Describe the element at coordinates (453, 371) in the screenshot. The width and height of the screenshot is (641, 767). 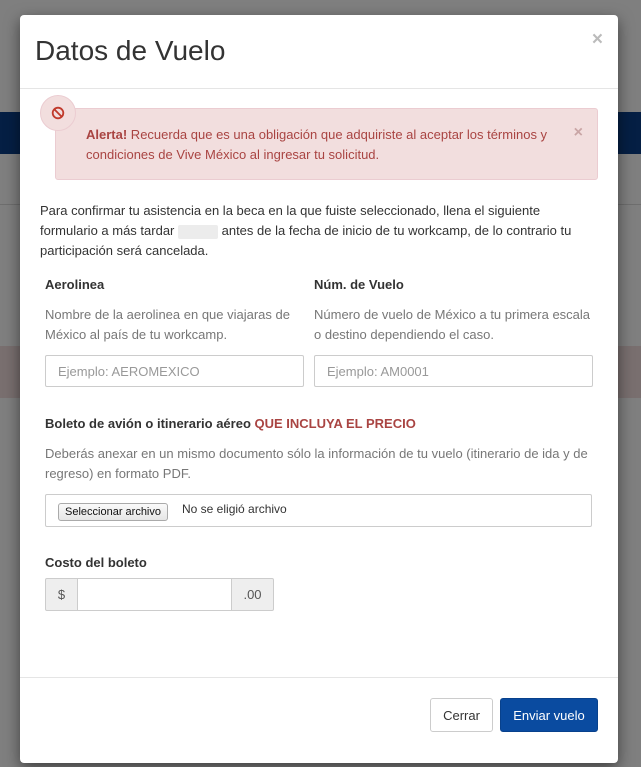
I see `flight-number-input` at that location.